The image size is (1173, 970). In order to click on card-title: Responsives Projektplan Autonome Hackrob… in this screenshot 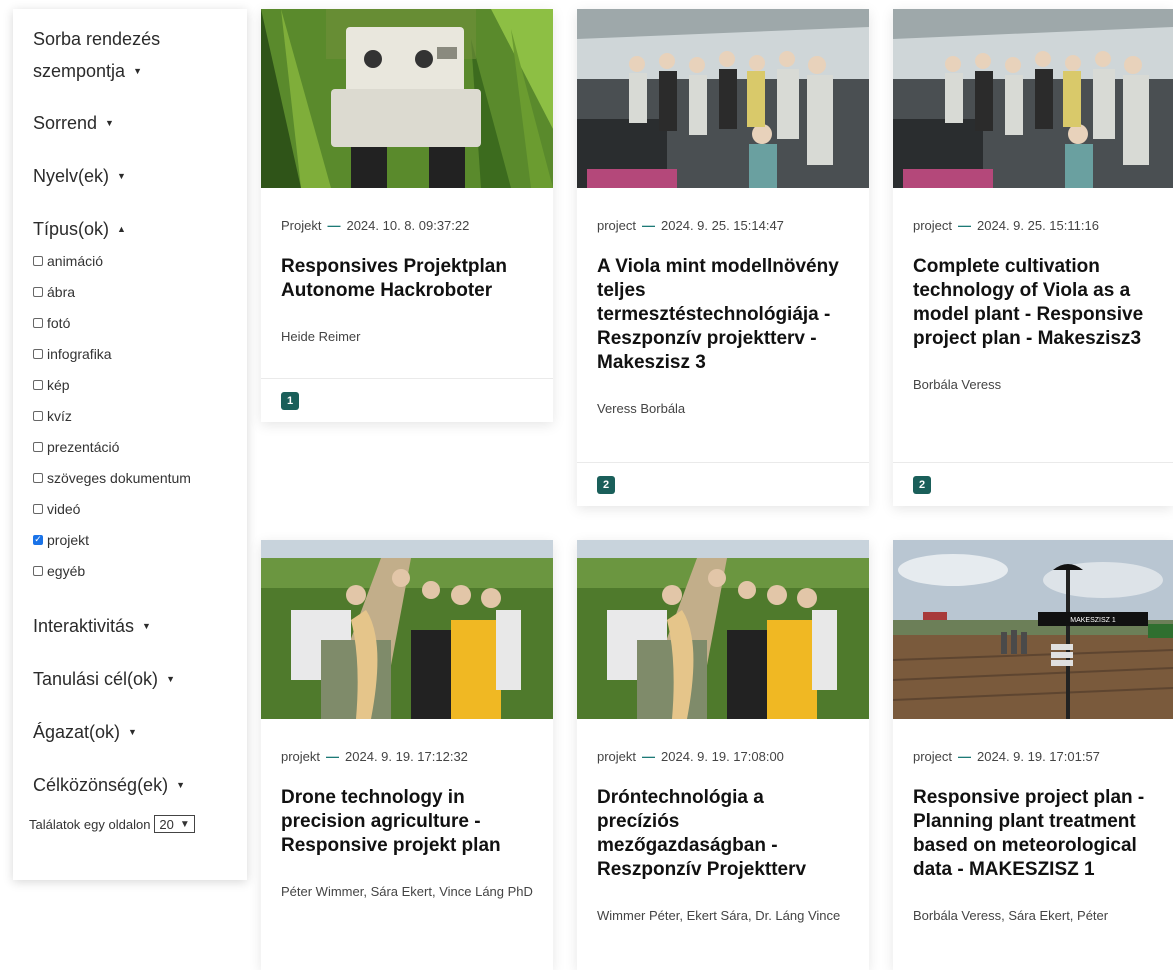, I will do `click(407, 279)`.